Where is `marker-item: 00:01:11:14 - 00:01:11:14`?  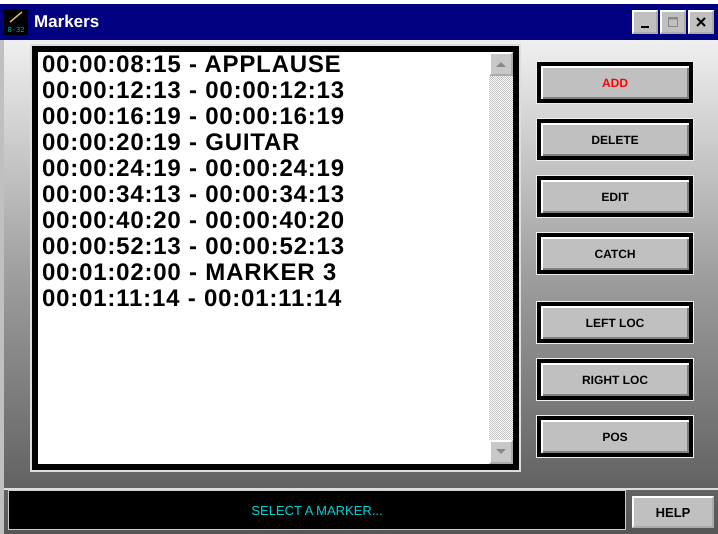 marker-item: 00:01:11:14 - 00:01:11:14 is located at coordinates (263, 299).